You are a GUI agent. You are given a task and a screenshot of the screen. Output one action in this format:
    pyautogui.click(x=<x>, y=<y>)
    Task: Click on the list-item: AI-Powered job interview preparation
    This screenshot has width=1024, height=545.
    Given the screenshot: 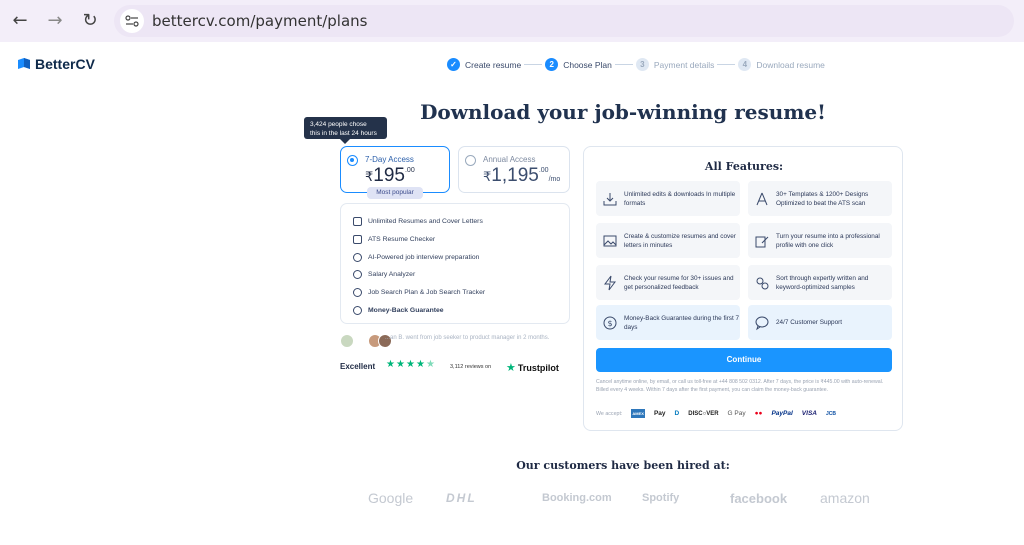 What is the action you would take?
    pyautogui.click(x=455, y=257)
    